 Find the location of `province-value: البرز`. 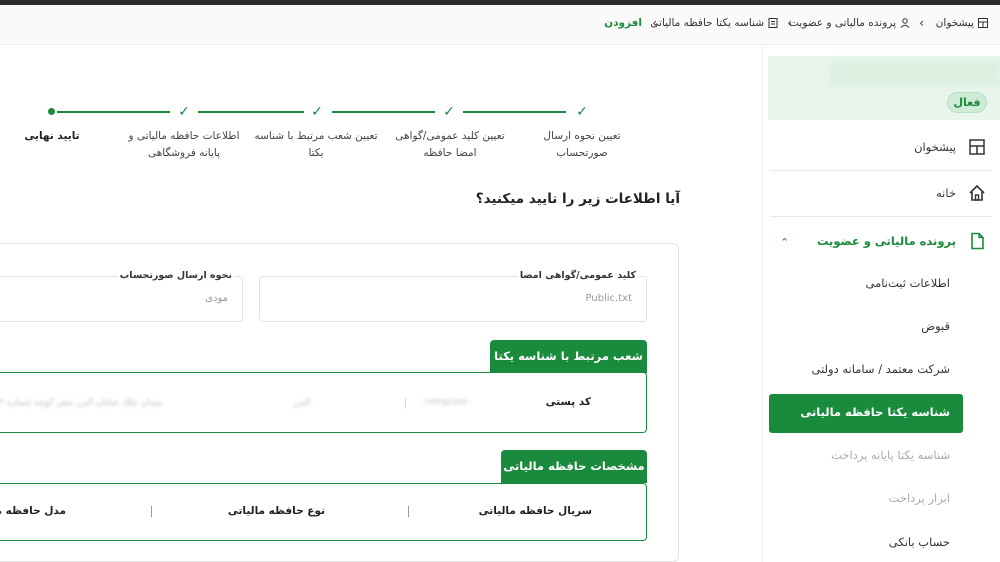

province-value: البرز is located at coordinates (302, 403).